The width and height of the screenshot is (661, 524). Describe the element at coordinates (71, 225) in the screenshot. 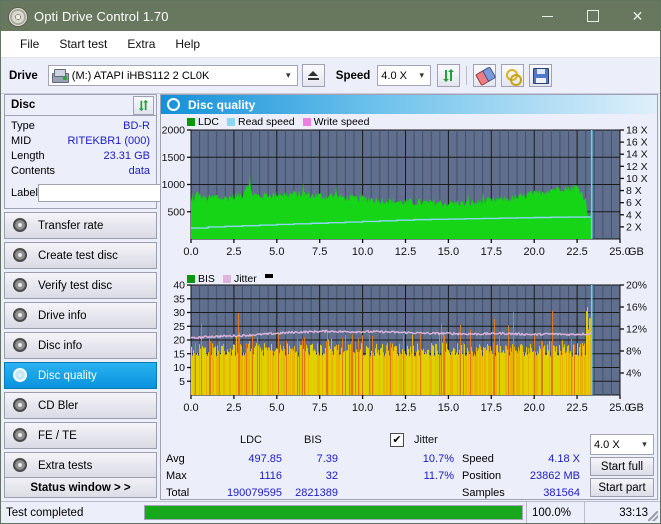

I see `sidebar-item-label: Transfer rate` at that location.